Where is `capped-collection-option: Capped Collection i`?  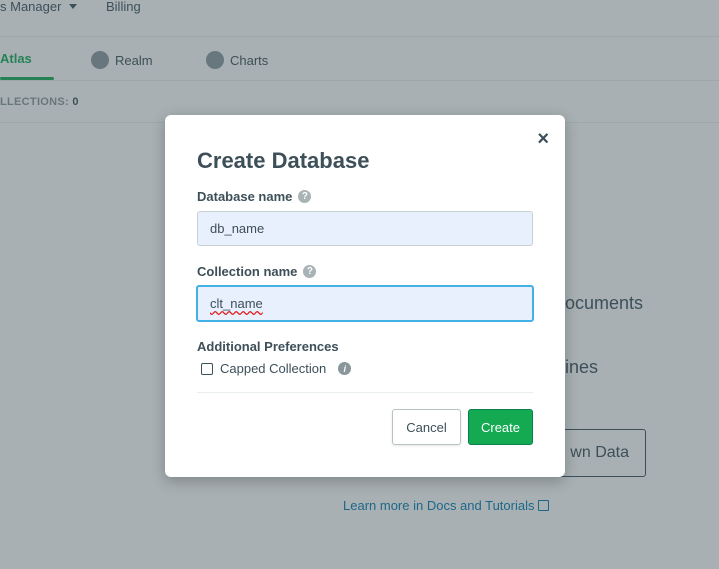 capped-collection-option: Capped Collection i is located at coordinates (276, 368).